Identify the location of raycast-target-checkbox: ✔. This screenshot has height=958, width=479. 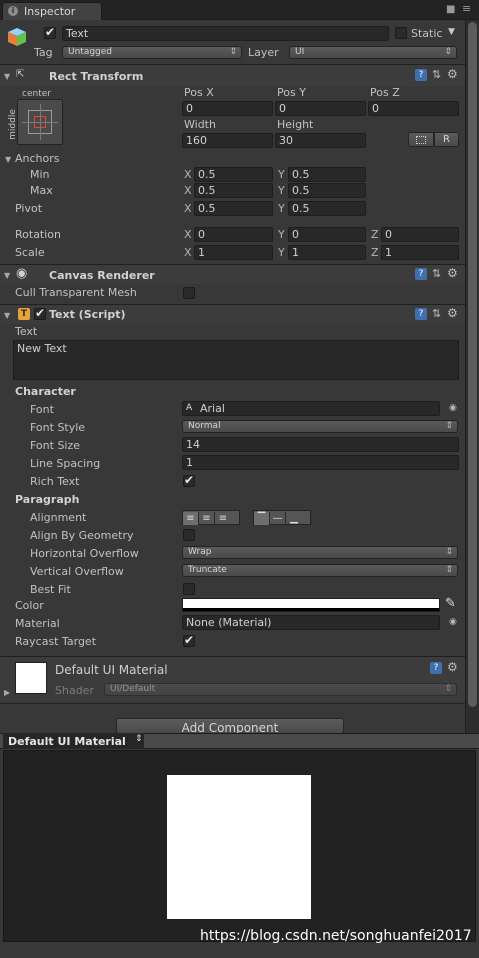
(189, 640).